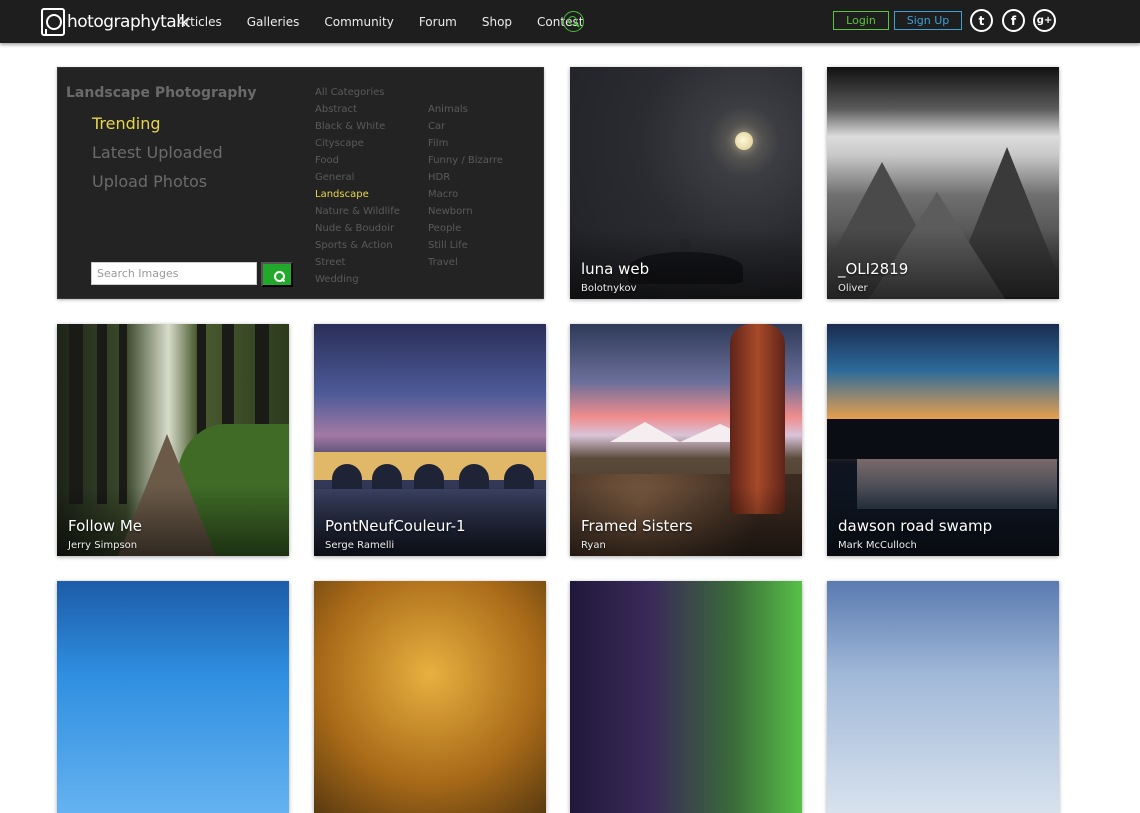  What do you see at coordinates (157, 152) in the screenshot?
I see `menu-latest-uploaded: Latest Uploaded` at bounding box center [157, 152].